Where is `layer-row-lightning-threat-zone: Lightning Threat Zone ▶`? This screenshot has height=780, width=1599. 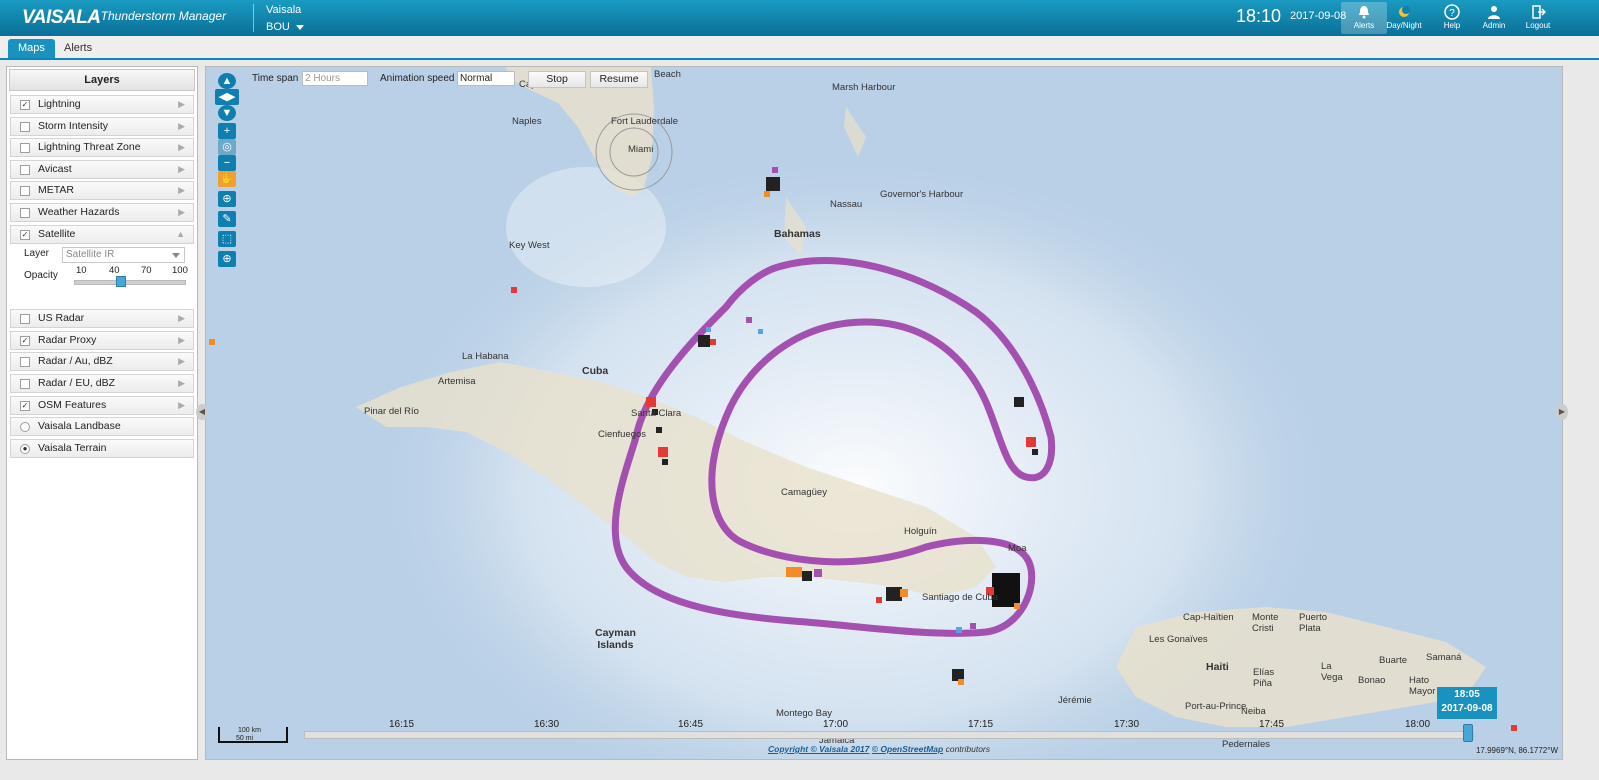
layer-row-lightning-threat-zone: Lightning Threat Zone ▶ is located at coordinates (102, 148).